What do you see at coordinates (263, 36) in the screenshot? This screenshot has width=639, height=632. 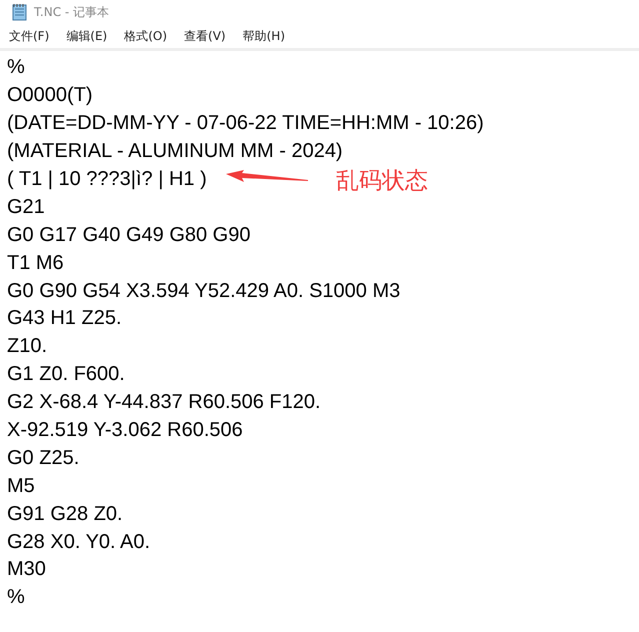 I see `menu-item: 帮助(H)` at bounding box center [263, 36].